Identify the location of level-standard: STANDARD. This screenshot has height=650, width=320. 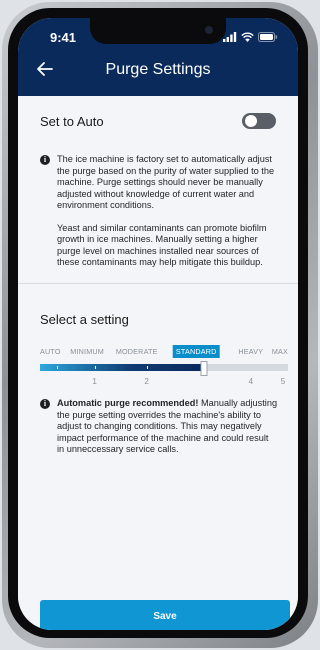
(196, 351).